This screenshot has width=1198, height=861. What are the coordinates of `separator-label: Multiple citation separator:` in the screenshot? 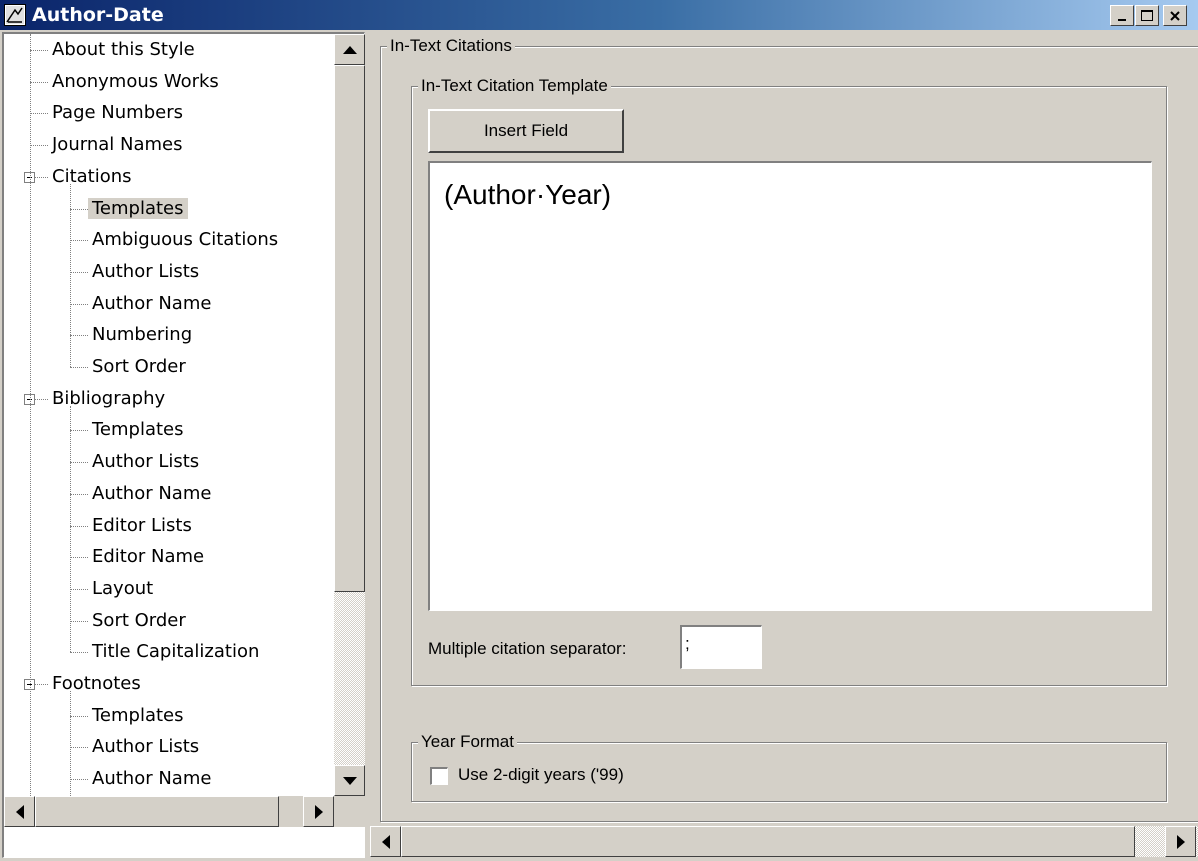 It's located at (527, 648).